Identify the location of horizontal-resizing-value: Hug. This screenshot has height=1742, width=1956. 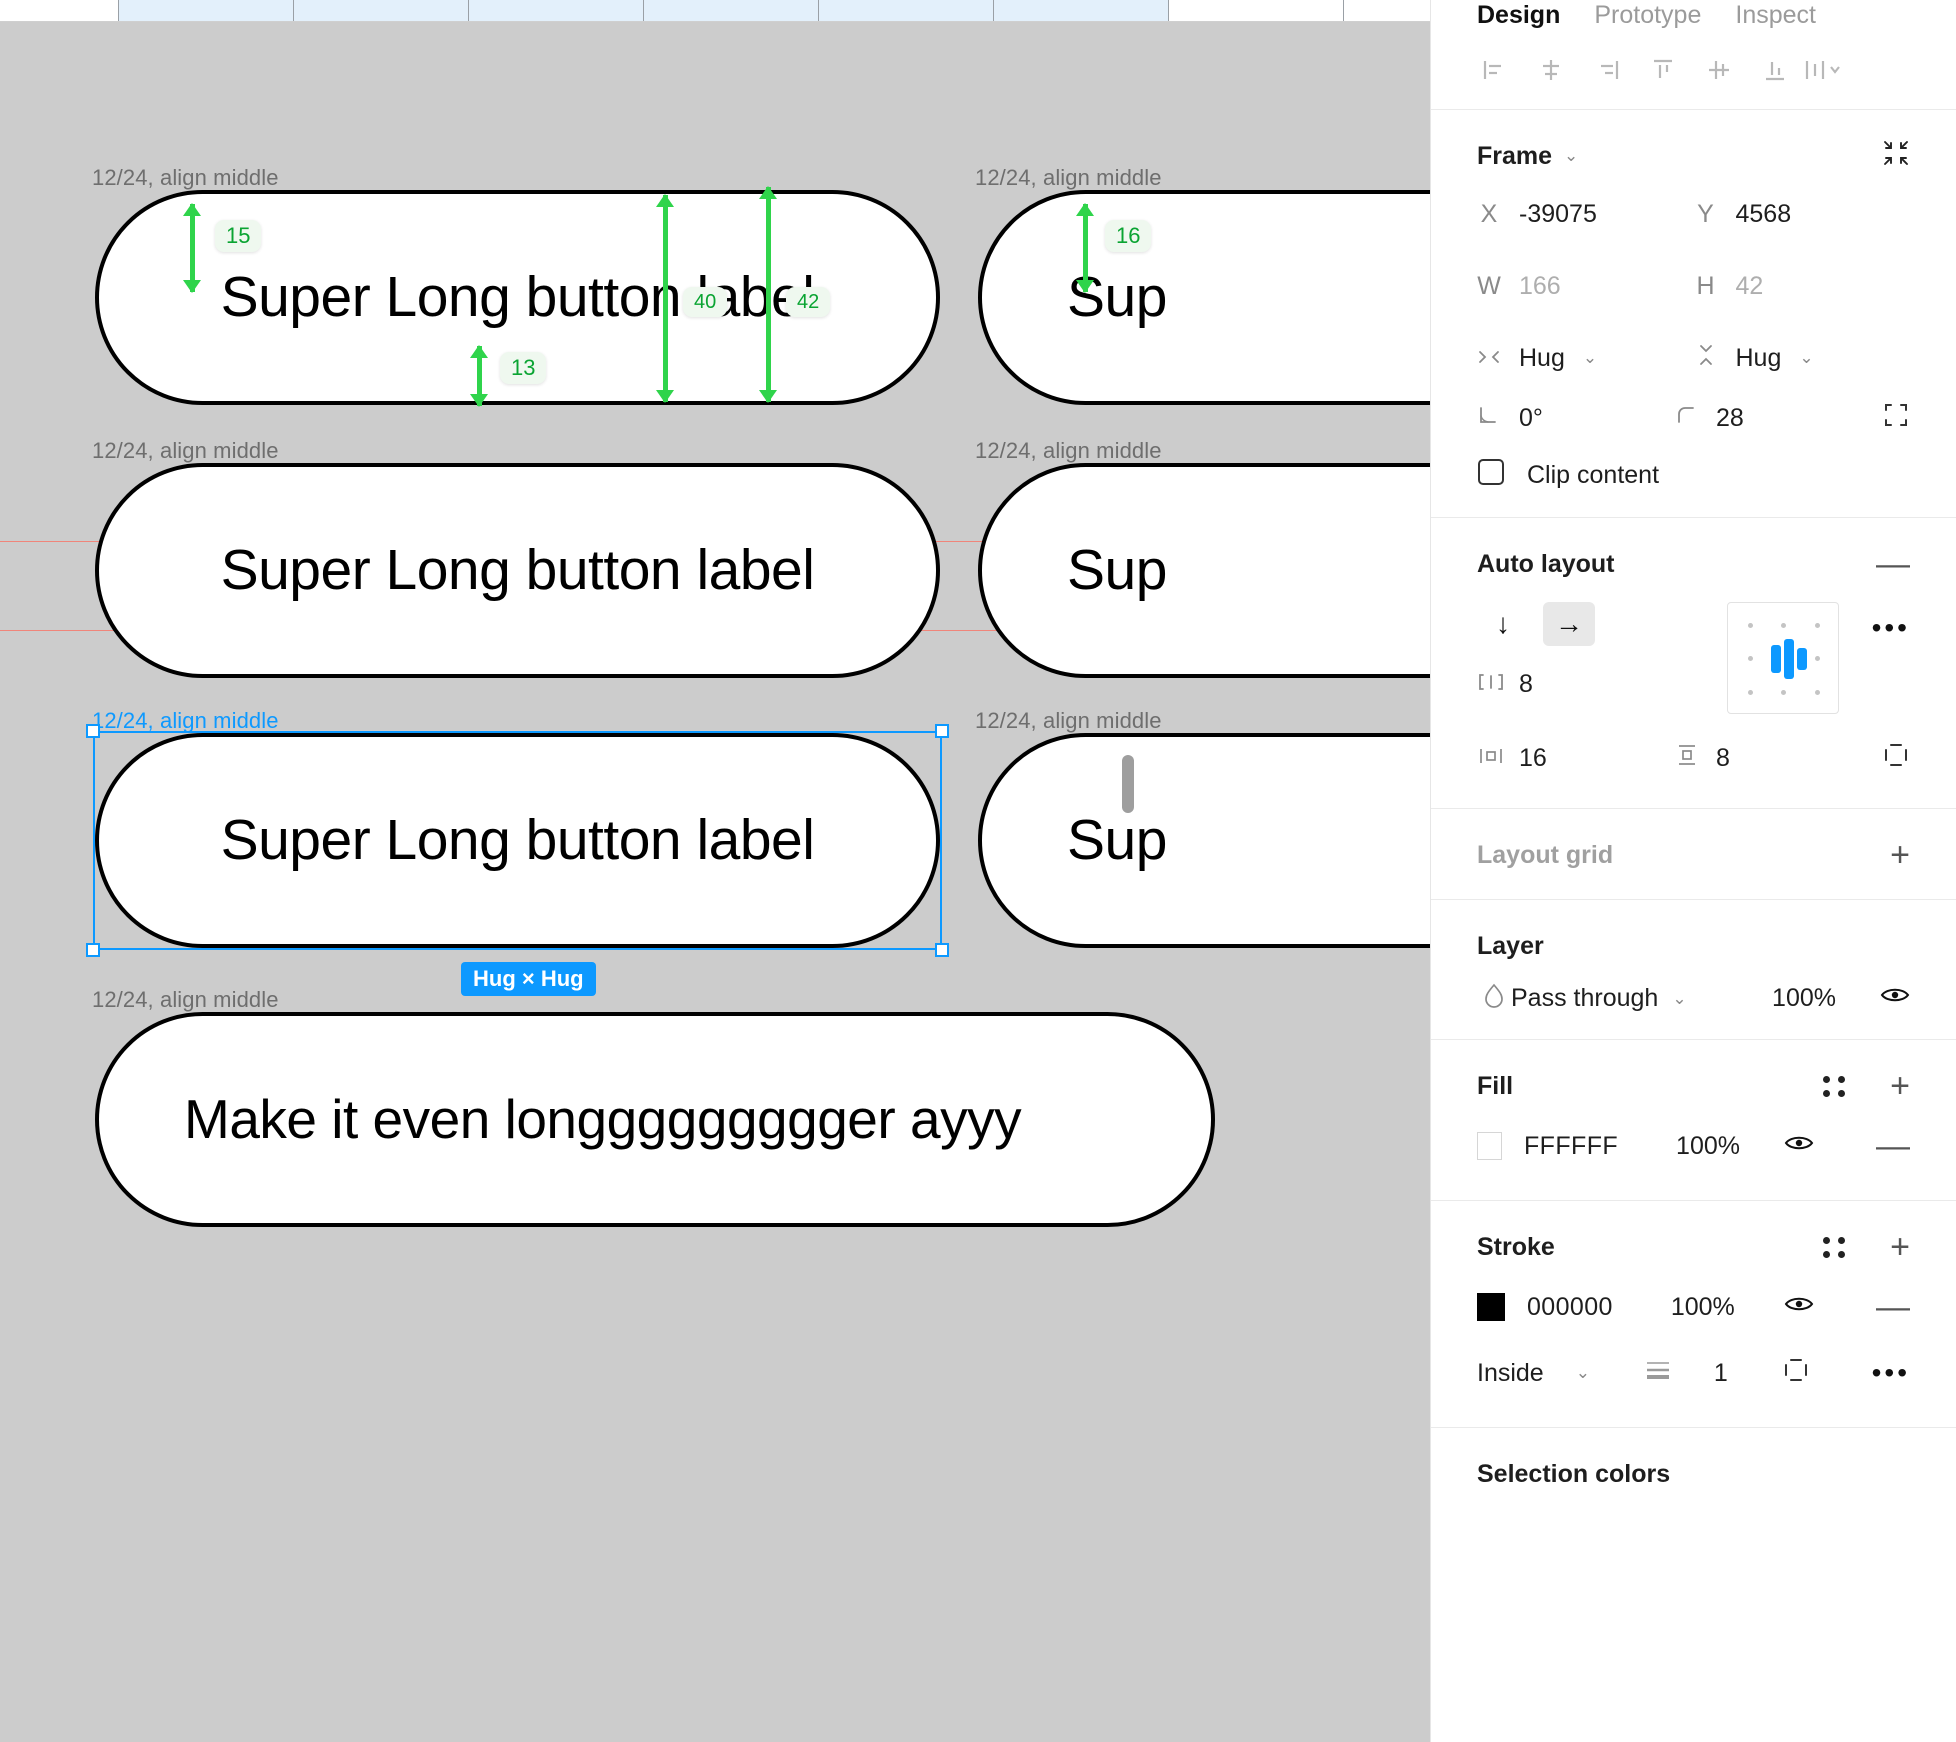
(1542, 357).